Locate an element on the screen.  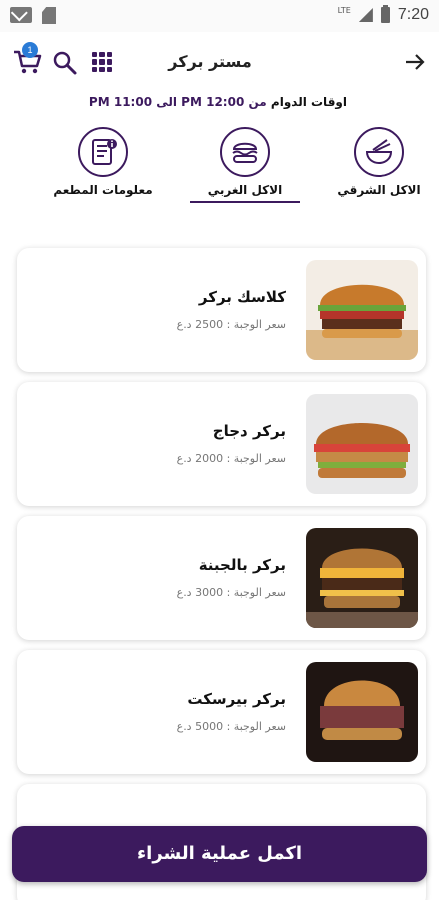
info-document-icon is located at coordinates (104, 152).